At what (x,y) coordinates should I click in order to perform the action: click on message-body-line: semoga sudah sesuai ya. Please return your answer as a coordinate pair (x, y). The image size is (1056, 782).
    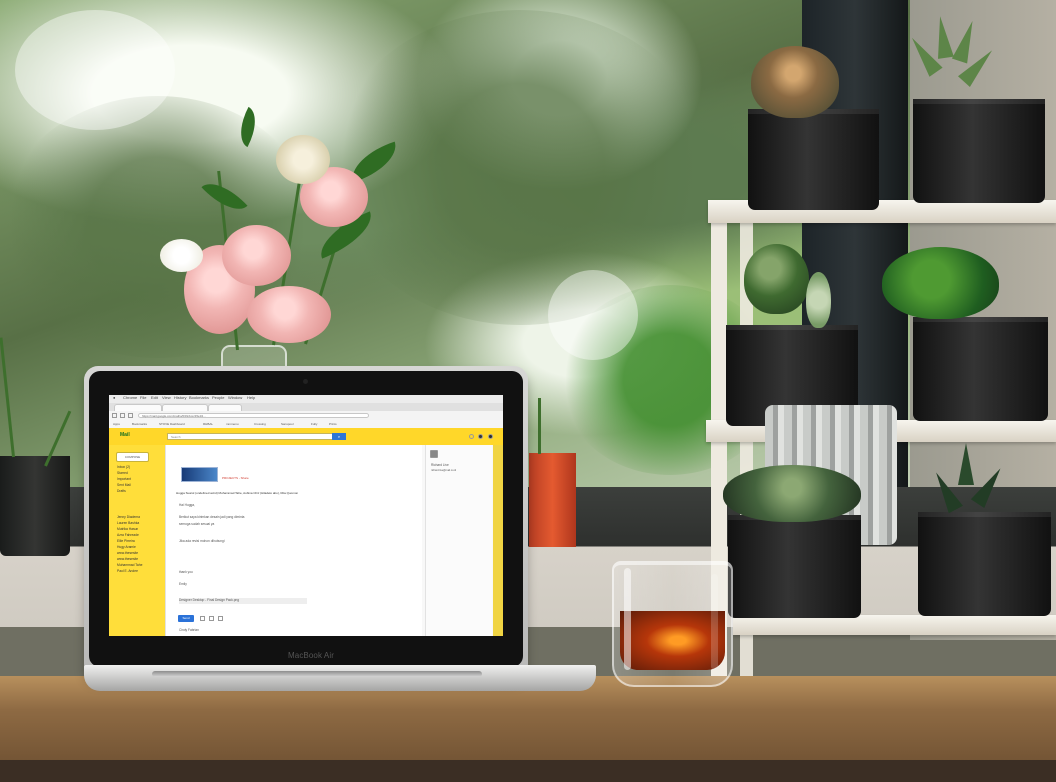
    Looking at the image, I should click on (197, 524).